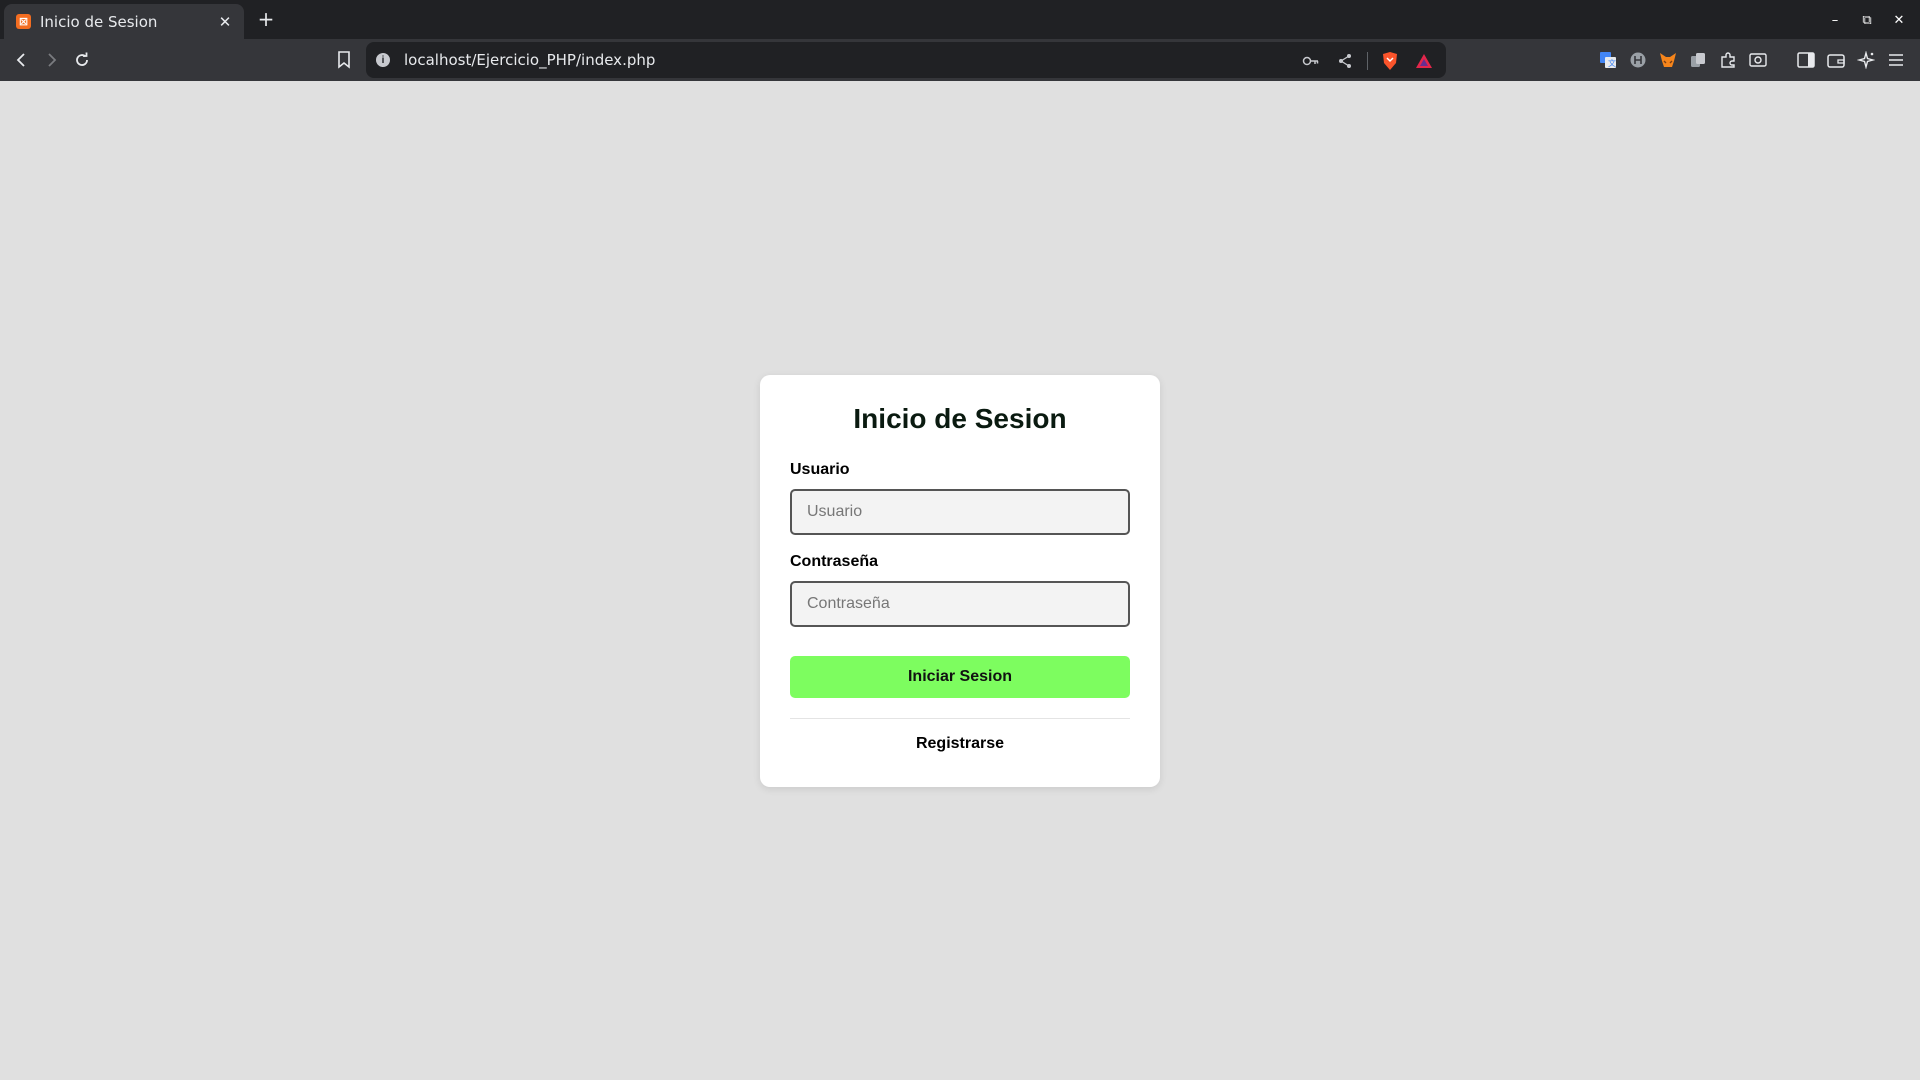  What do you see at coordinates (1899, 20) in the screenshot?
I see `close-window-button: ✕` at bounding box center [1899, 20].